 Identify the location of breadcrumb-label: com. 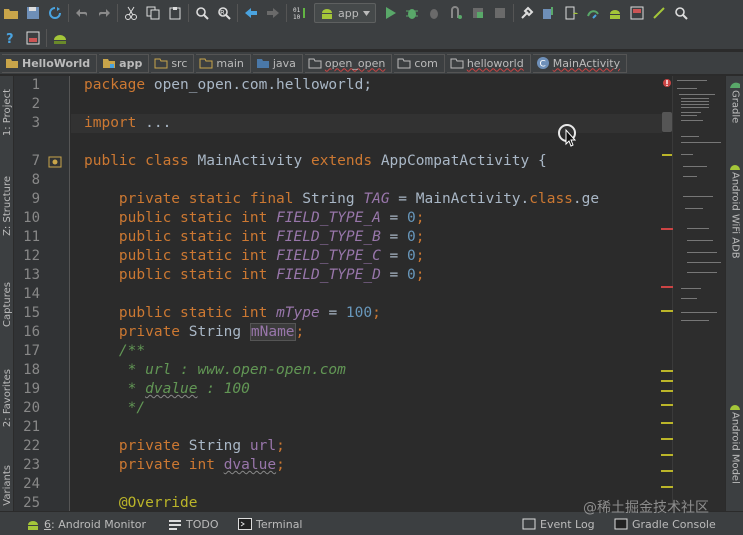
(426, 63).